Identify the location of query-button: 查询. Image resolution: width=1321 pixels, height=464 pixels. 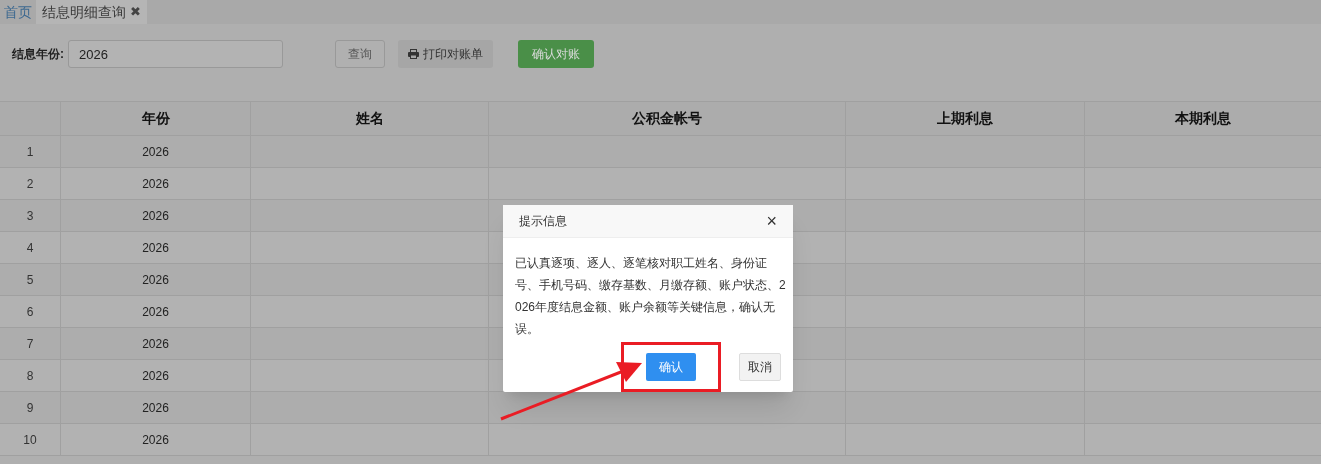
(360, 54).